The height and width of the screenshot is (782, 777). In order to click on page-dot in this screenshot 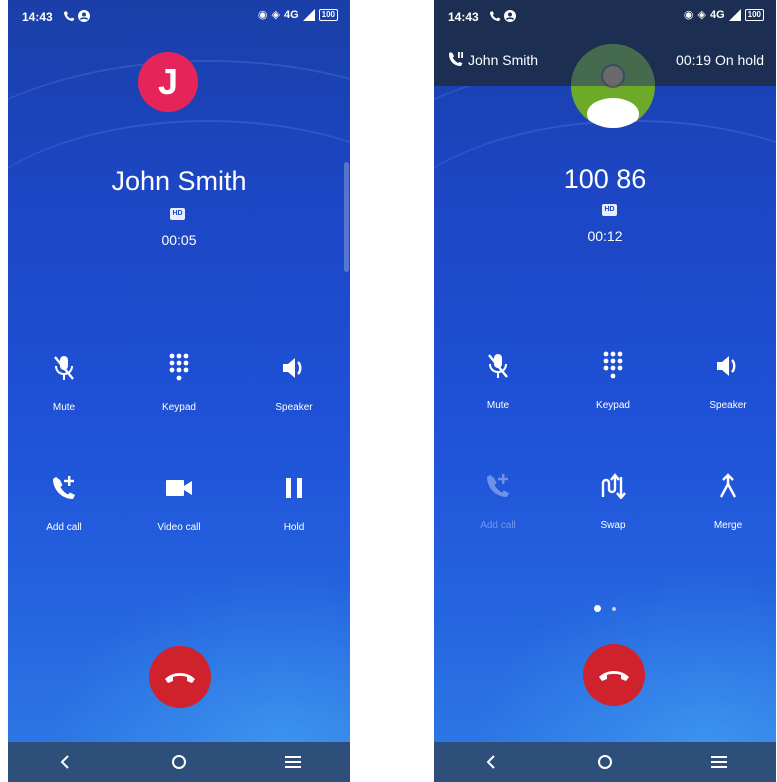, I will do `click(613, 608)`.